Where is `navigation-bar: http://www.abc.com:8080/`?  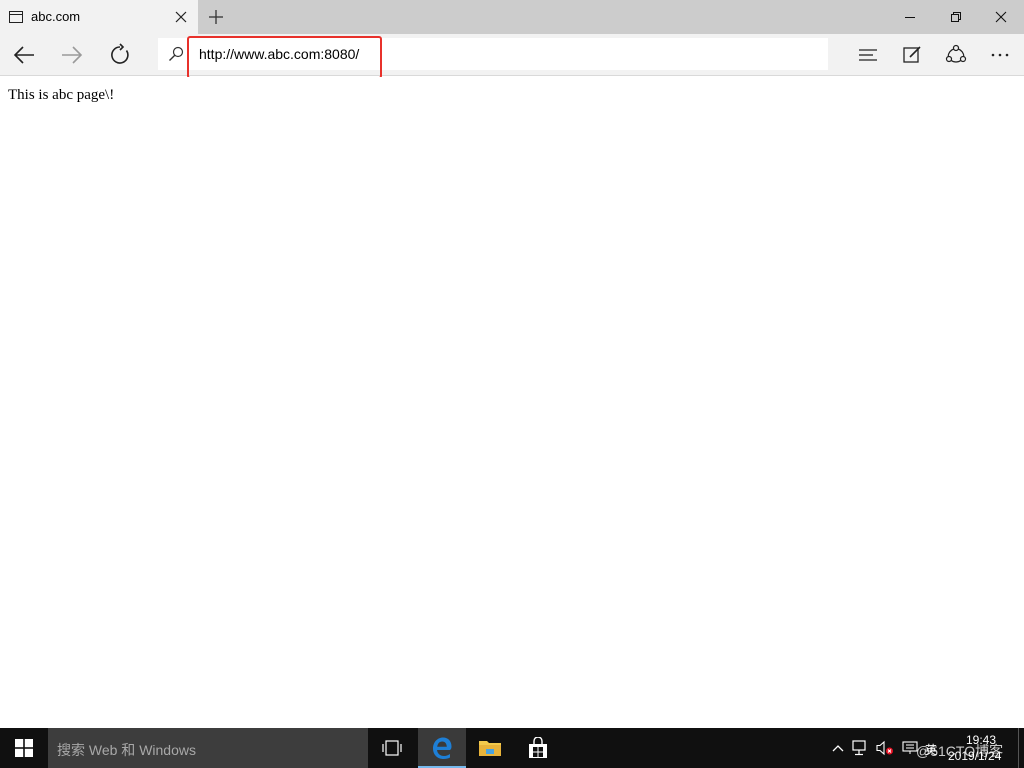 navigation-bar: http://www.abc.com:8080/ is located at coordinates (512, 55).